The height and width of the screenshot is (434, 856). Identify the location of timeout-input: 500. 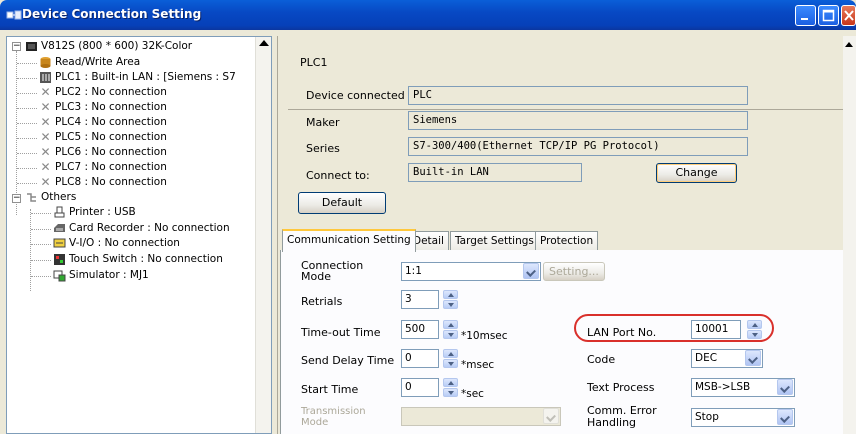
(420, 329).